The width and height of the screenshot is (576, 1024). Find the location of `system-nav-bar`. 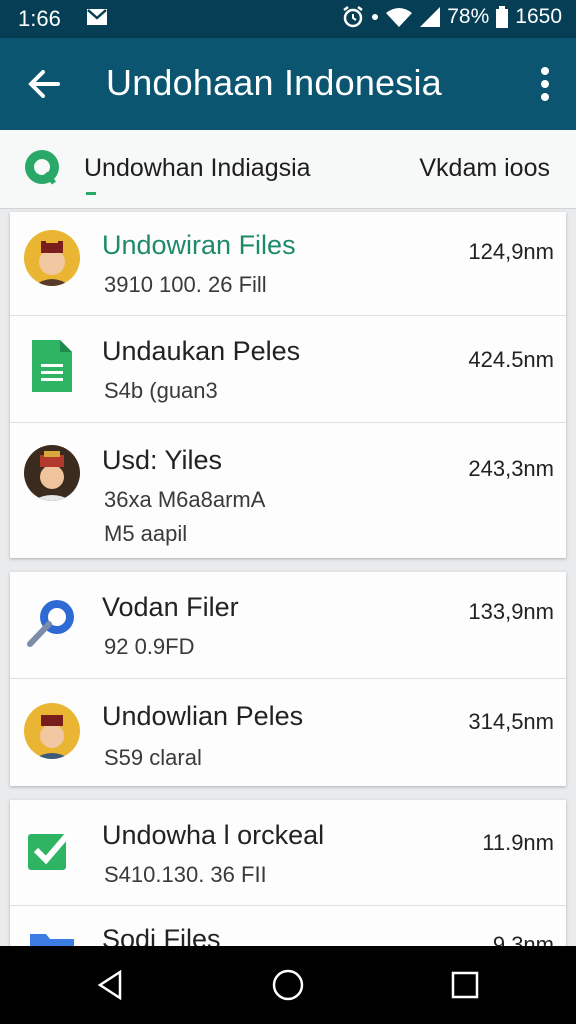

system-nav-bar is located at coordinates (288, 985).